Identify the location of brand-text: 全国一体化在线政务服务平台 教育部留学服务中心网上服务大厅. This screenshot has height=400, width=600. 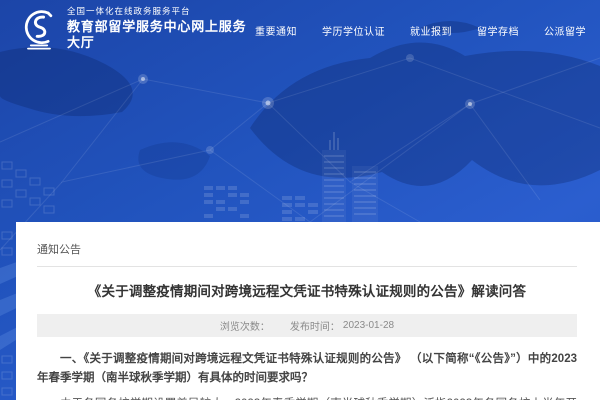
(161, 28).